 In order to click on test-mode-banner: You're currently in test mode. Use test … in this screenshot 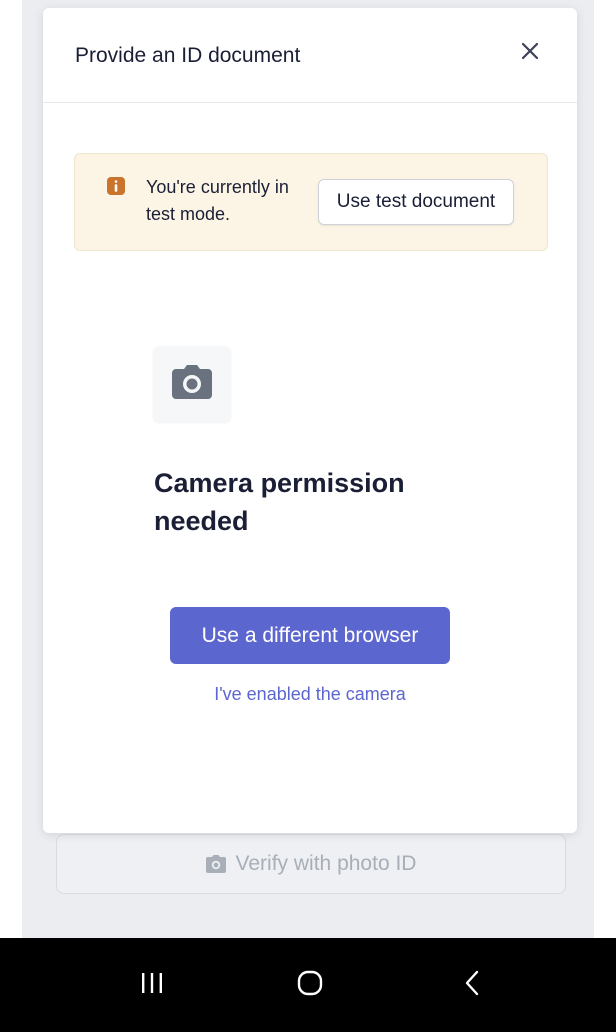, I will do `click(311, 202)`.